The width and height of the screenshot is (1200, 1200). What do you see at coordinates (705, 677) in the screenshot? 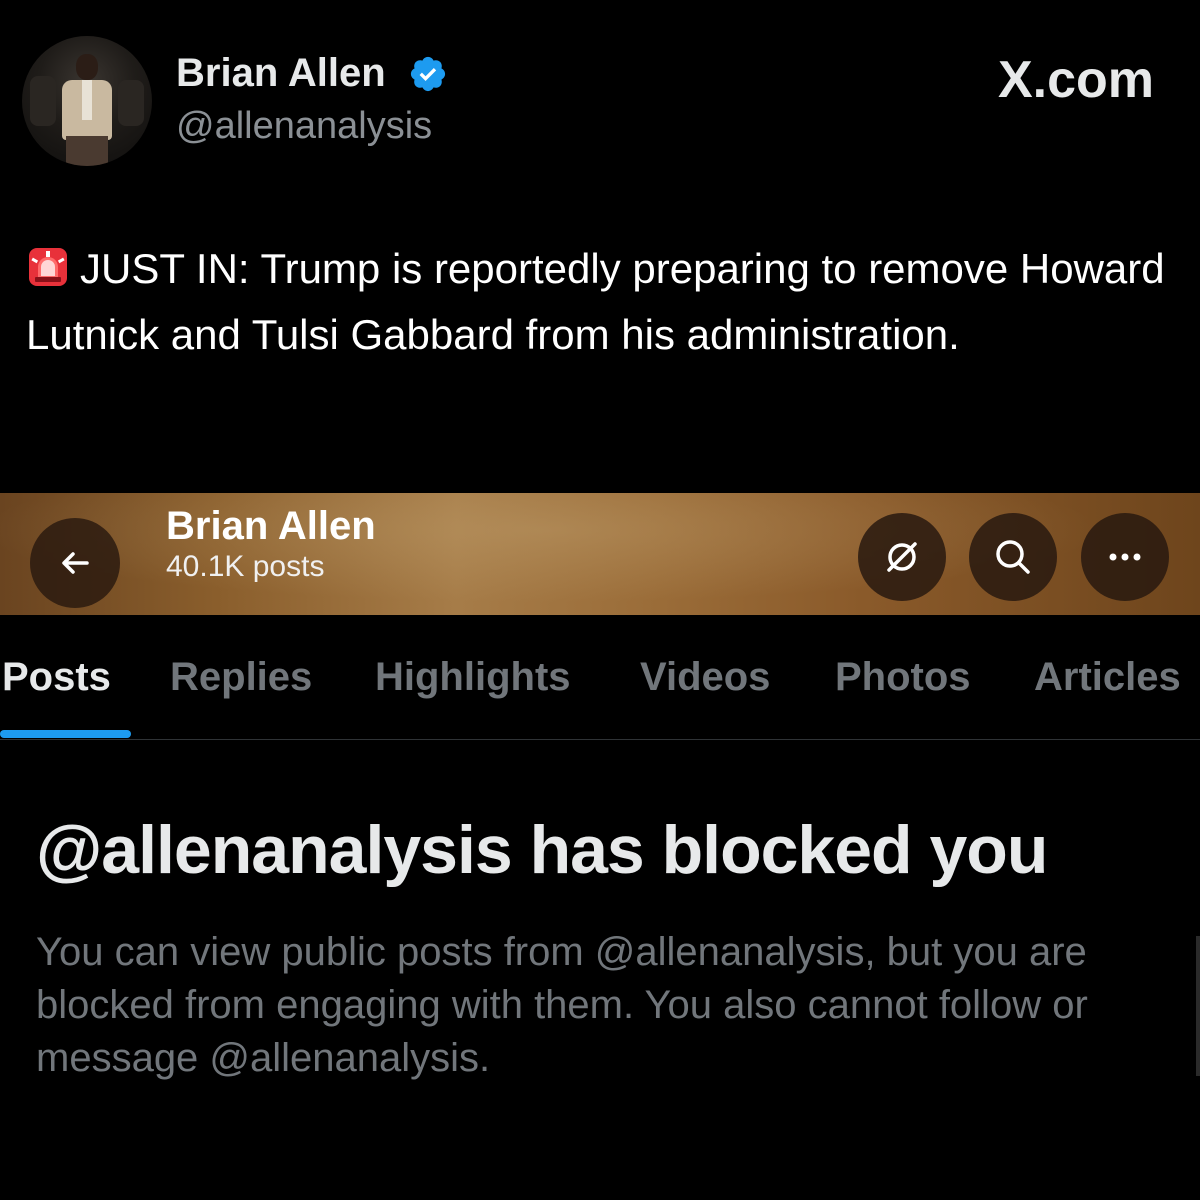
I see `tab-videos: Videos` at bounding box center [705, 677].